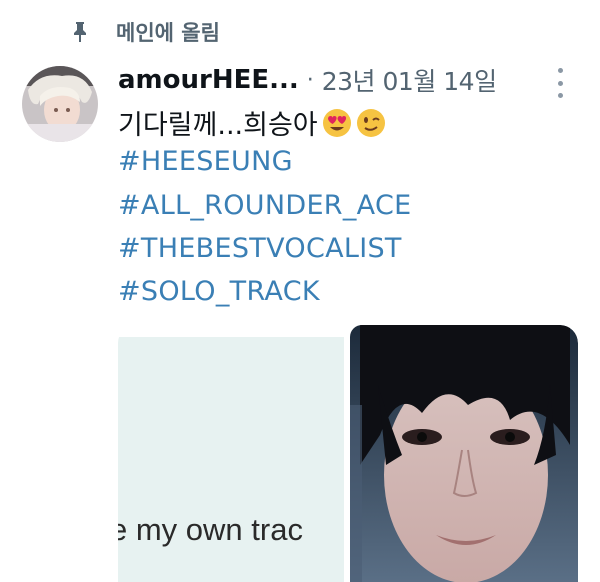  Describe the element at coordinates (80, 32) in the screenshot. I see `pin-icon` at that location.